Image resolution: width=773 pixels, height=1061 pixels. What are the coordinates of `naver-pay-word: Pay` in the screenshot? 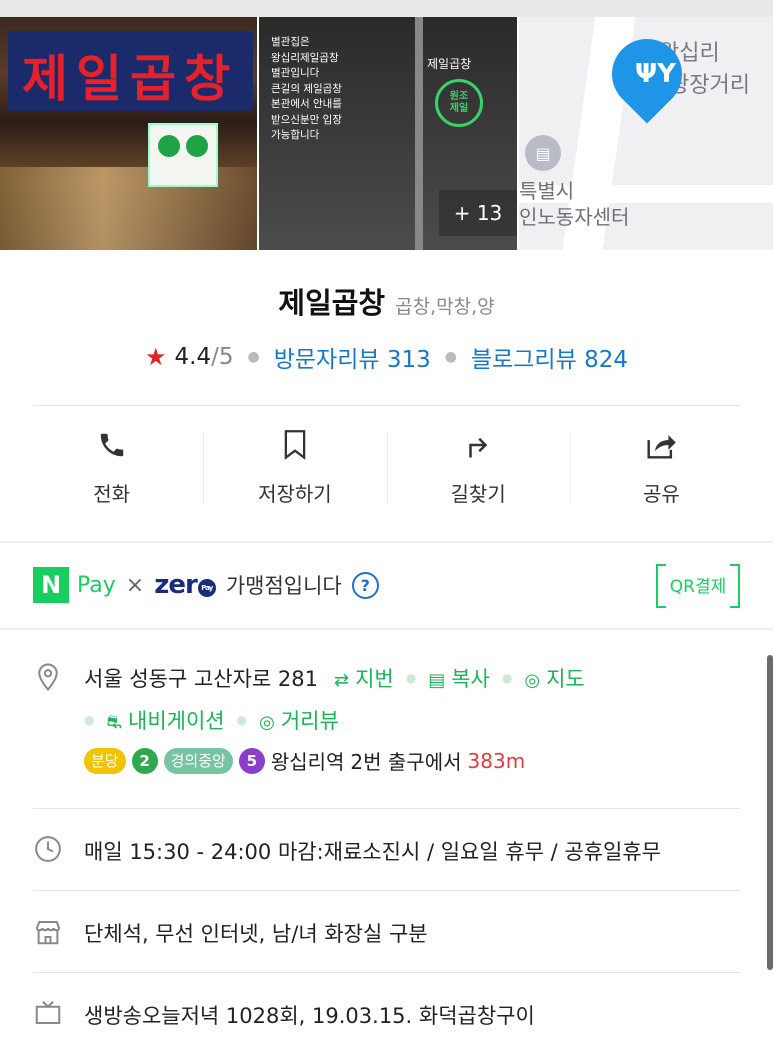 It's located at (96, 585).